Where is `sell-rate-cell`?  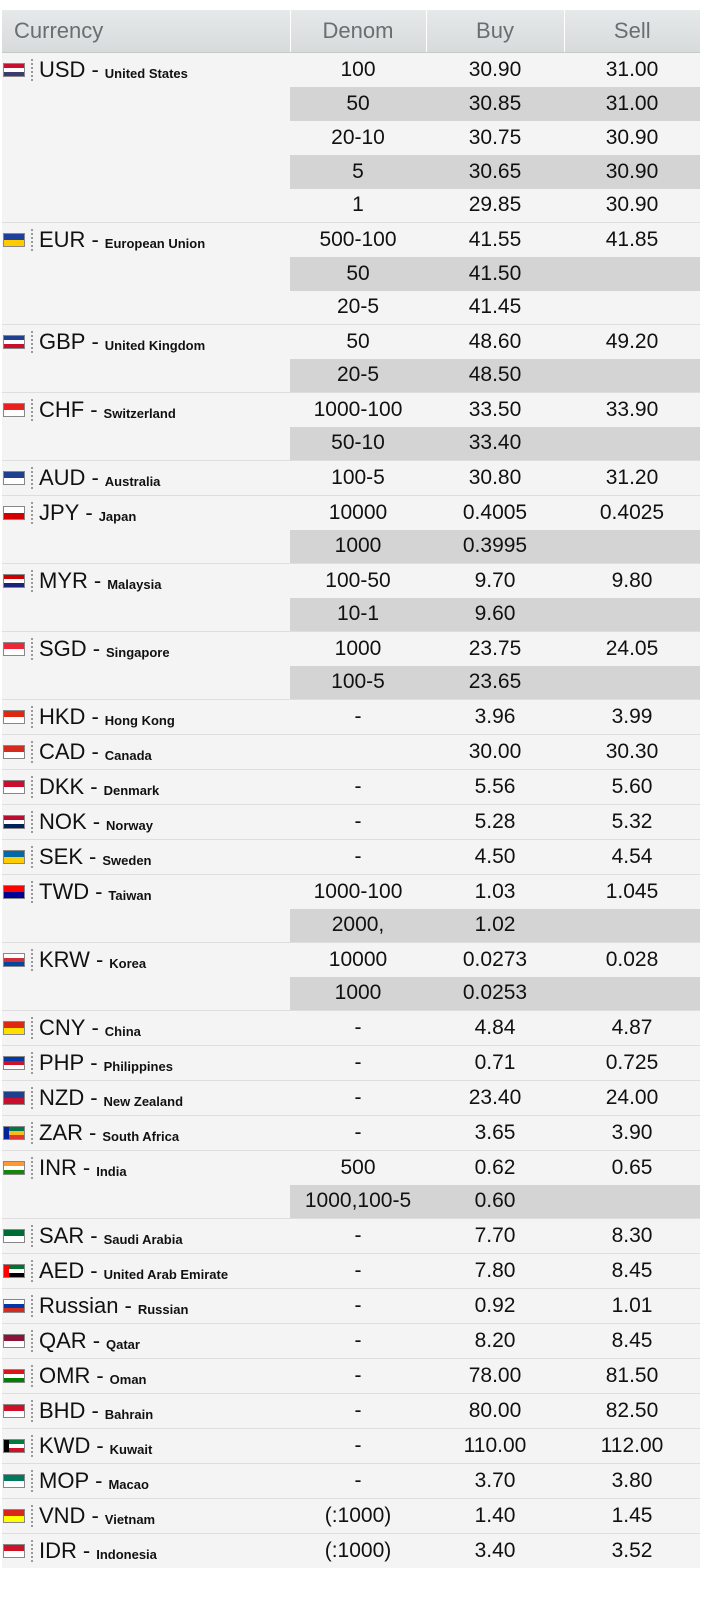 sell-rate-cell is located at coordinates (632, 614).